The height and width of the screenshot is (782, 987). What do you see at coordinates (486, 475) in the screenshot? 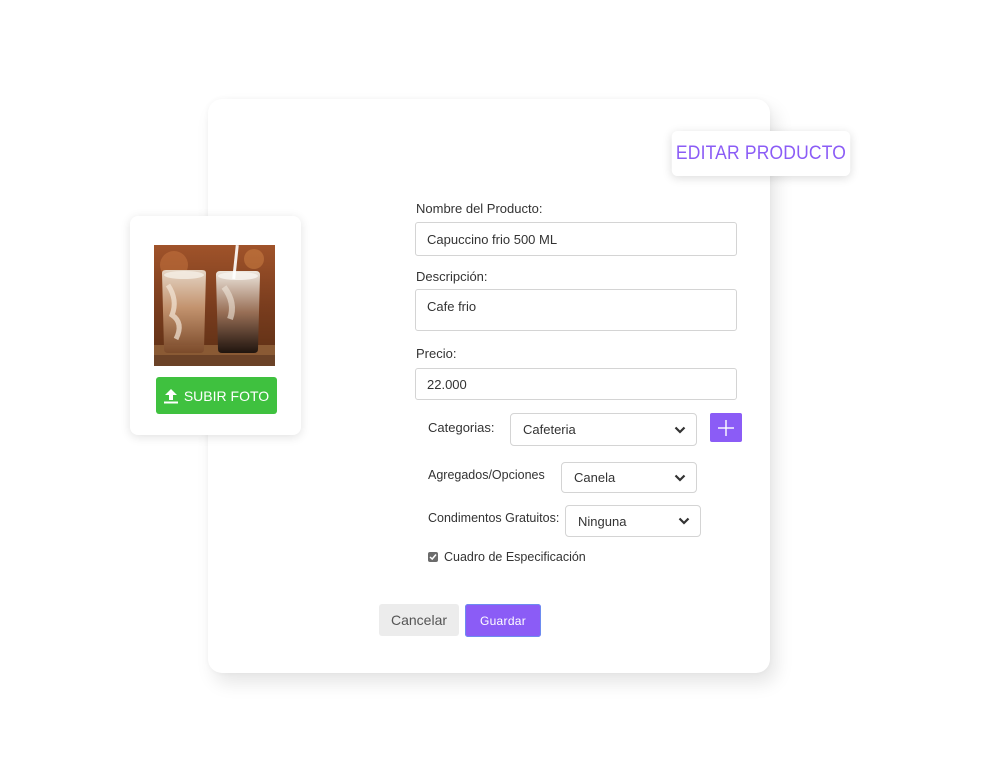
I see `addons-label: Agregados/Opciones` at bounding box center [486, 475].